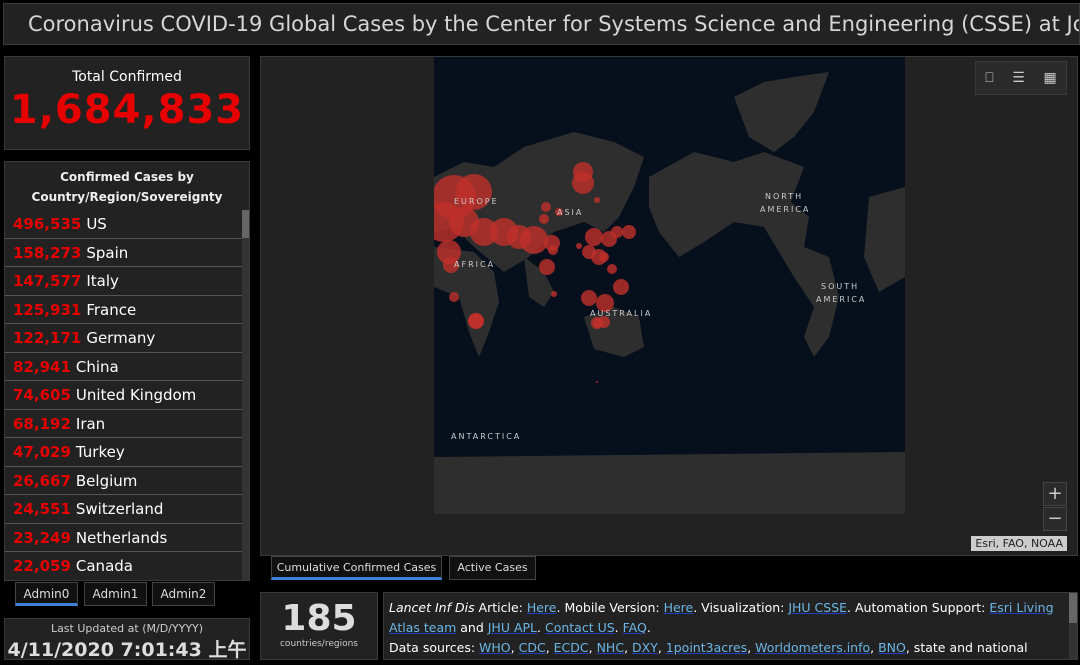  I want to click on text: Data sources:, so click(434, 647).